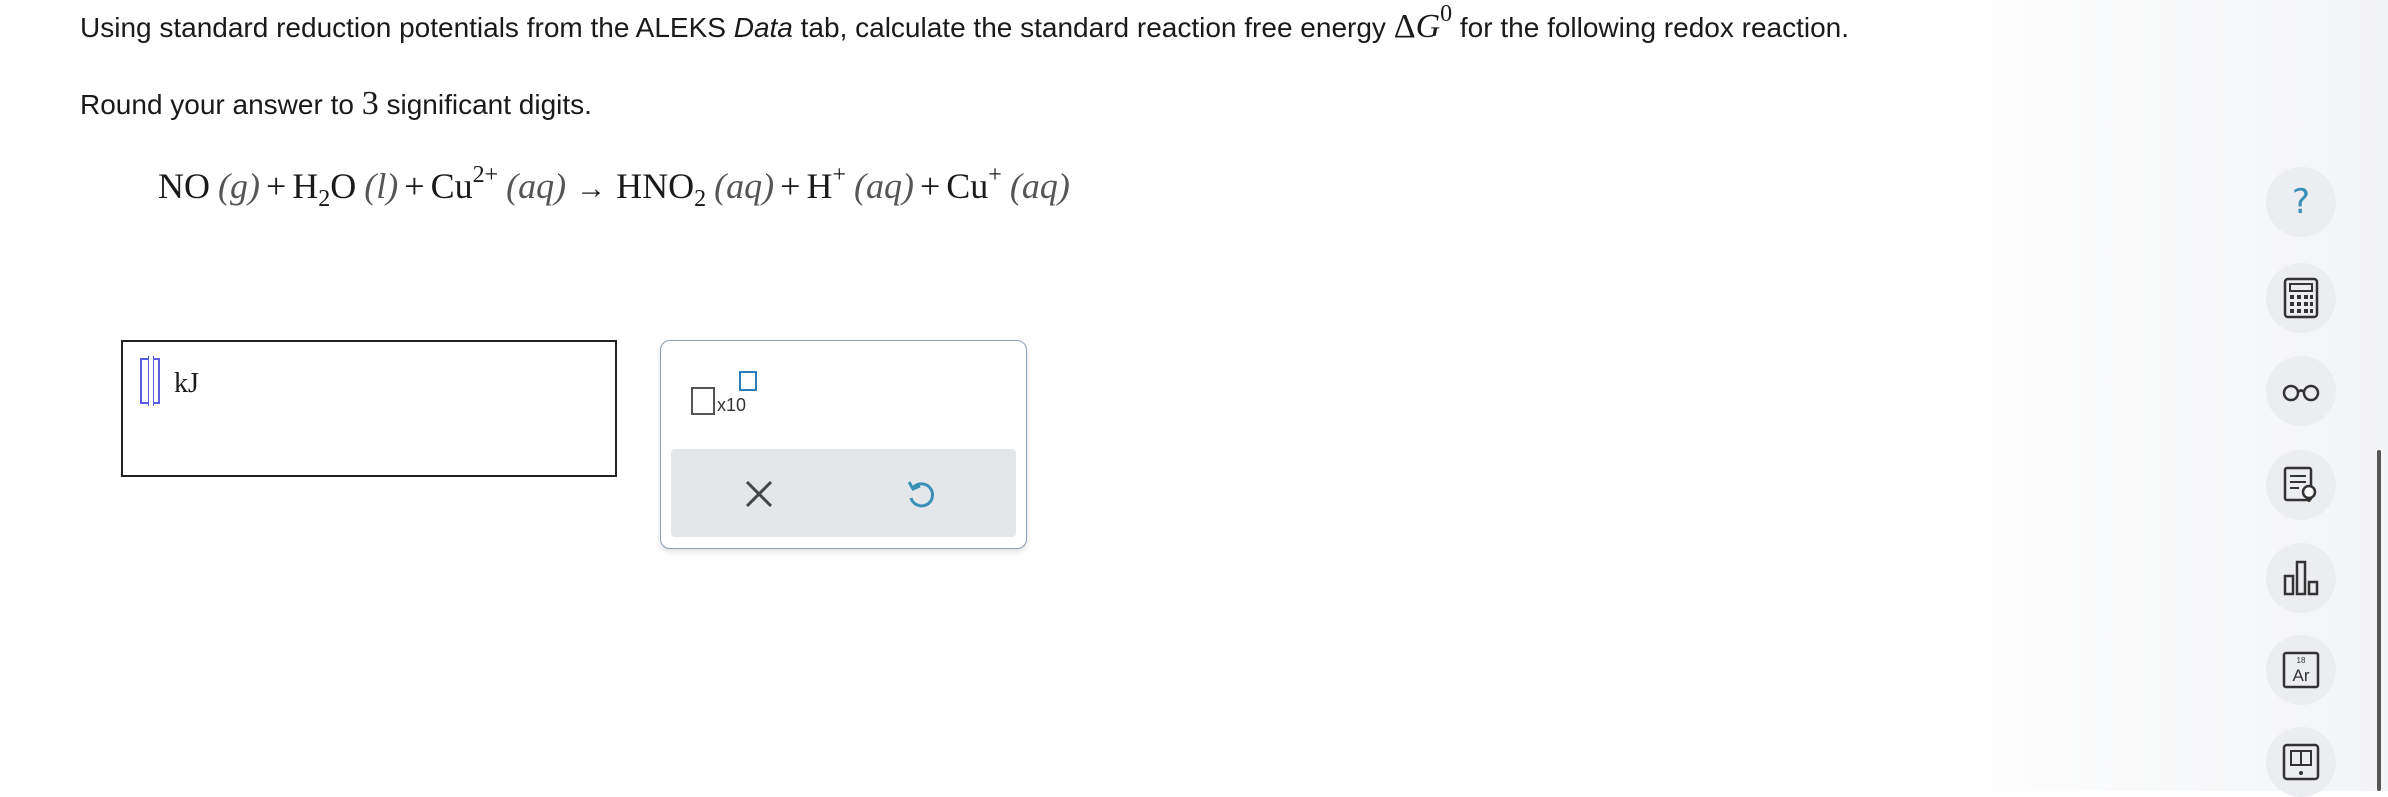  I want to click on textbook-button, so click(2301, 762).